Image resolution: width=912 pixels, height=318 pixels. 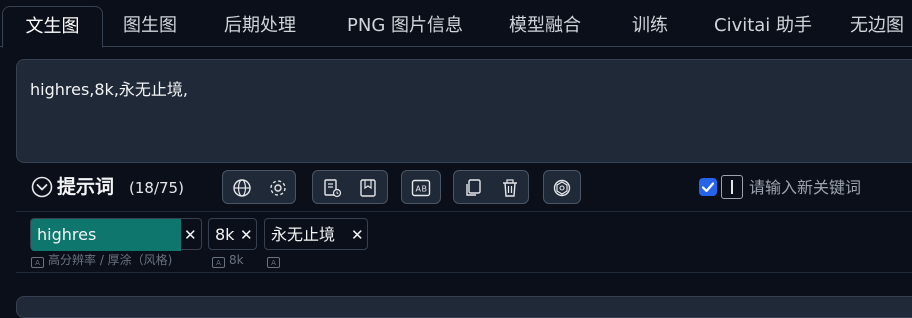 I want to click on tab-civitai-helper: Civitai 助手, so click(x=763, y=26).